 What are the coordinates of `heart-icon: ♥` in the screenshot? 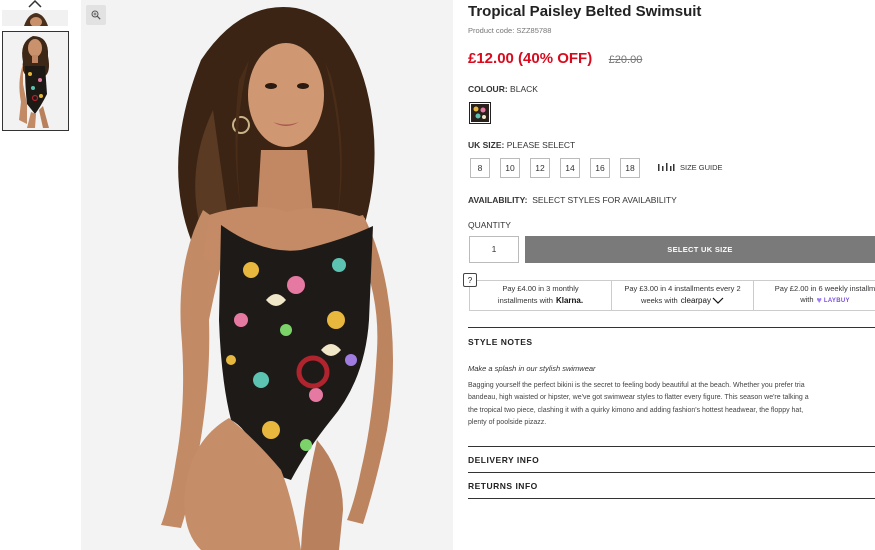 It's located at (819, 300).